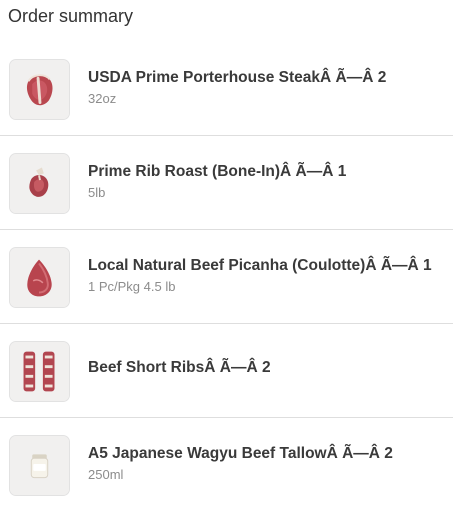  Describe the element at coordinates (240, 453) in the screenshot. I see `order-item-name: A5 Japanese Wagyu Beef TallowÂ Ã—Â 2` at that location.